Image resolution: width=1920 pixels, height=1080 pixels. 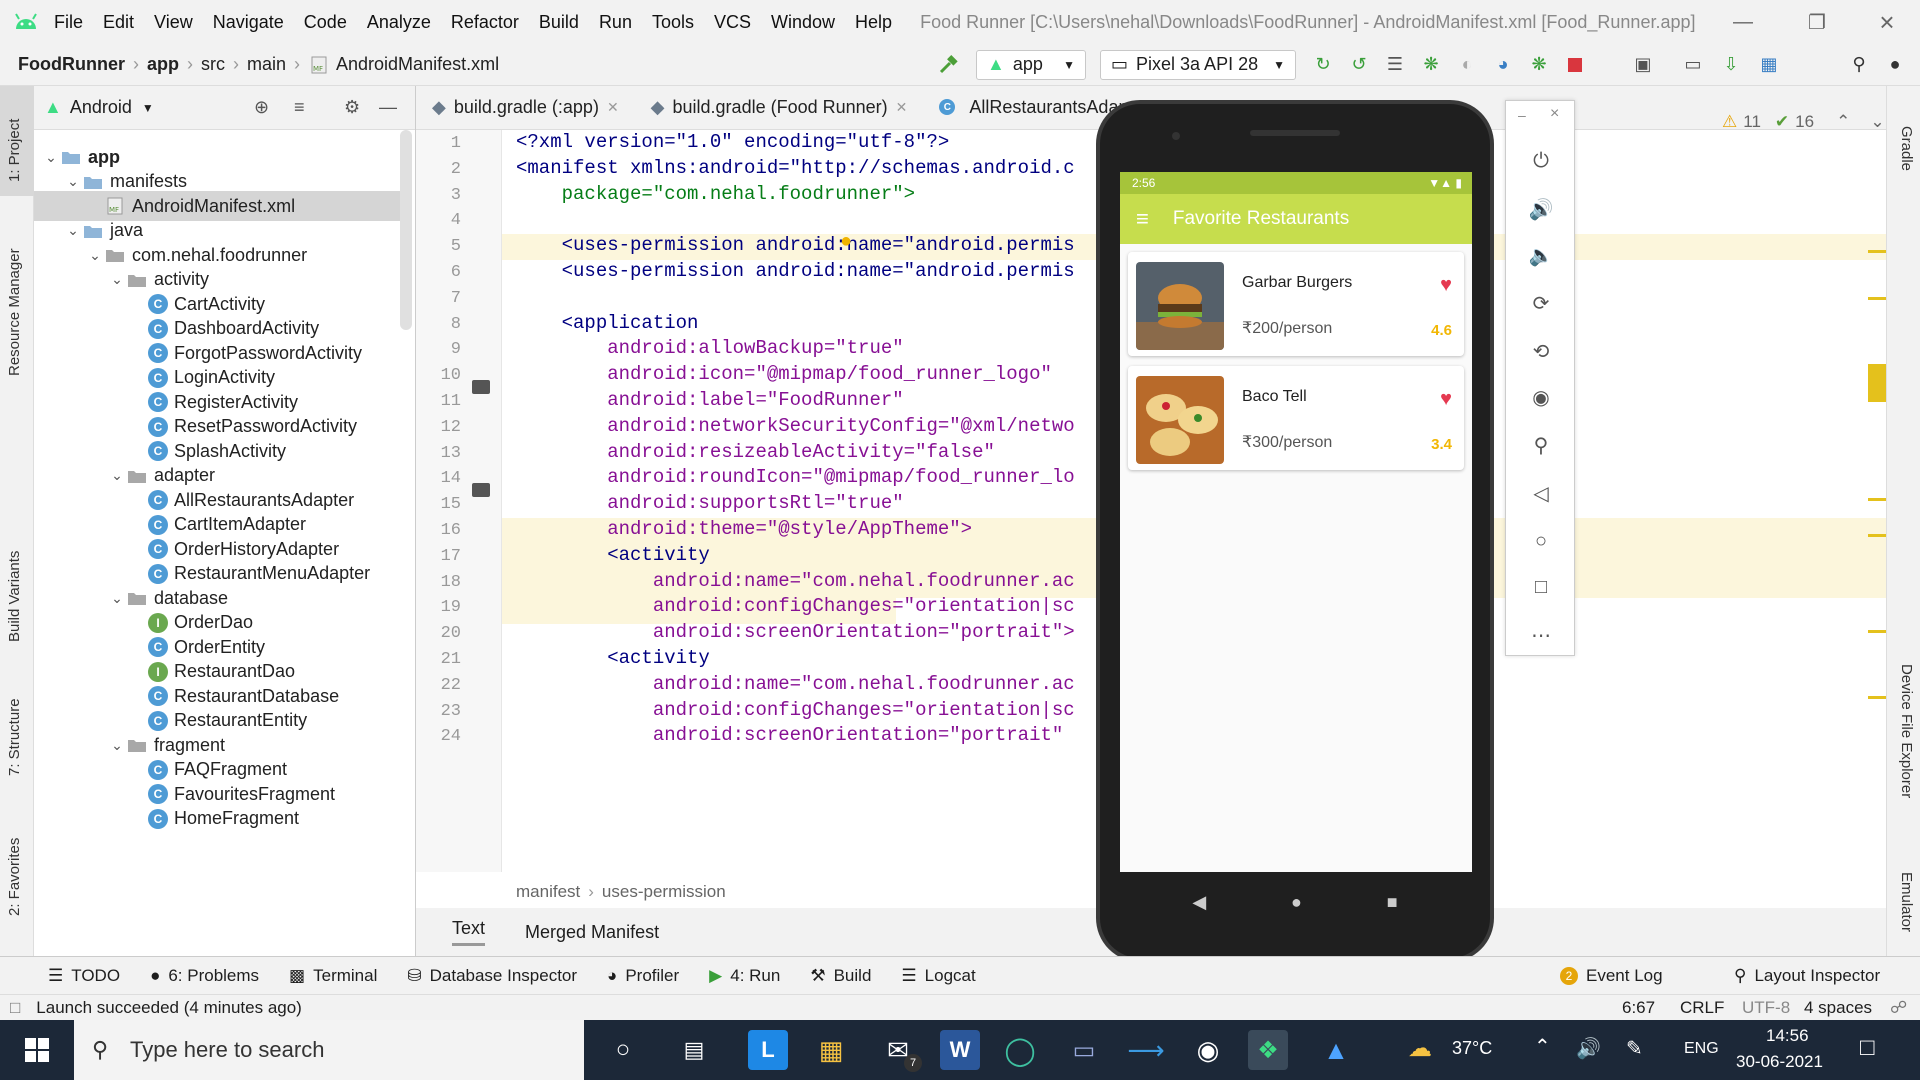 I want to click on restore-button: ❐, so click(x=1817, y=22).